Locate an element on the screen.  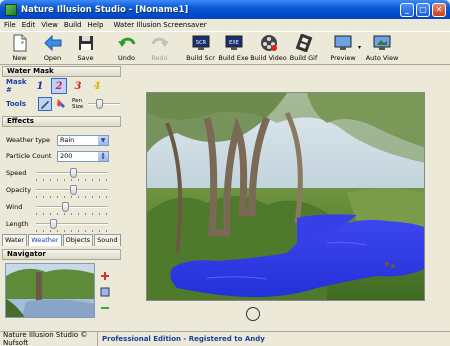
navigator-thumbnail is located at coordinates (50, 290).